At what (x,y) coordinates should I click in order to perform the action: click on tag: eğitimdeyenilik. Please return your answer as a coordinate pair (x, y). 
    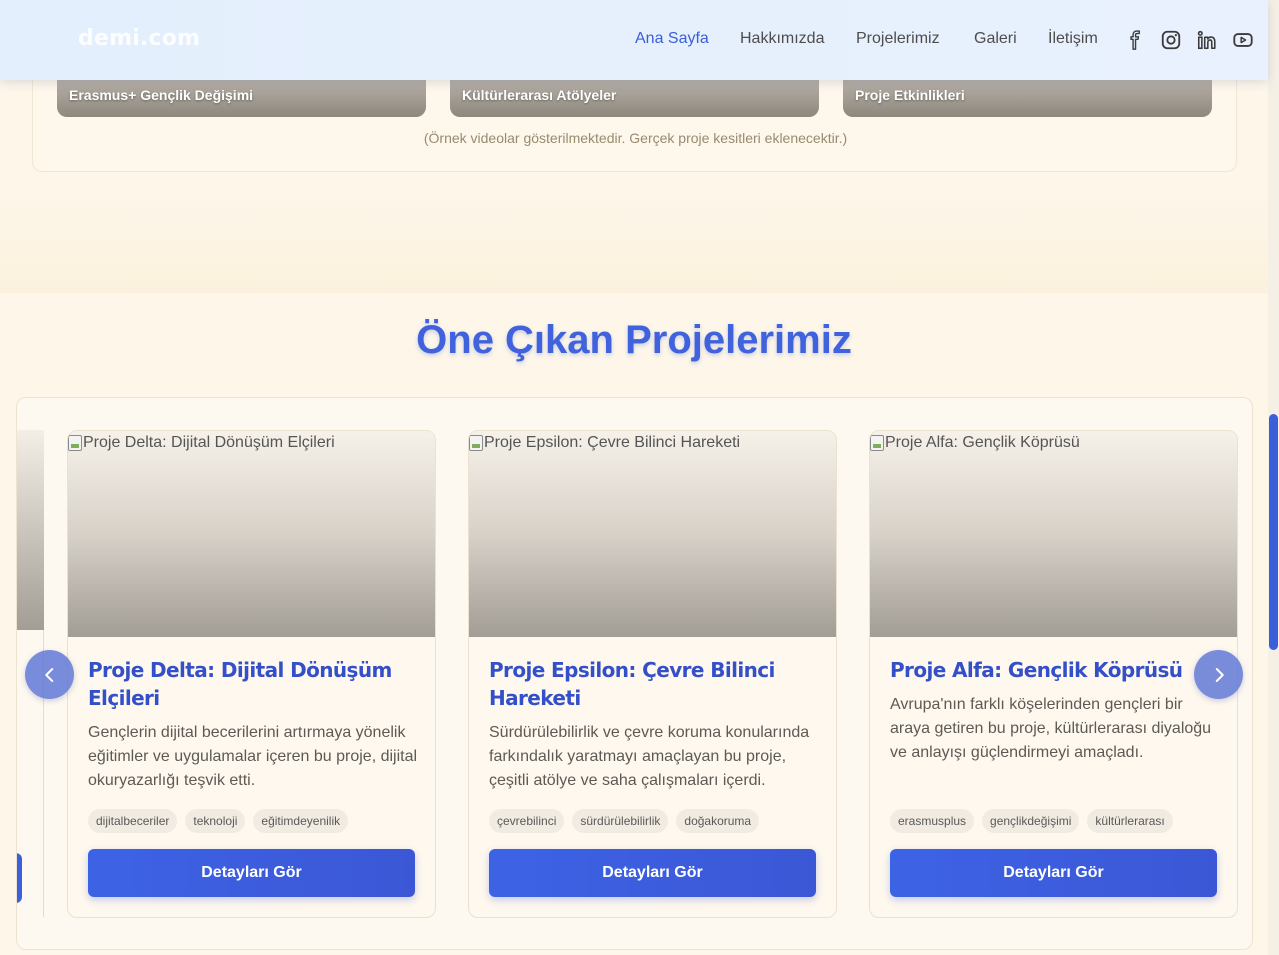
    Looking at the image, I should click on (301, 821).